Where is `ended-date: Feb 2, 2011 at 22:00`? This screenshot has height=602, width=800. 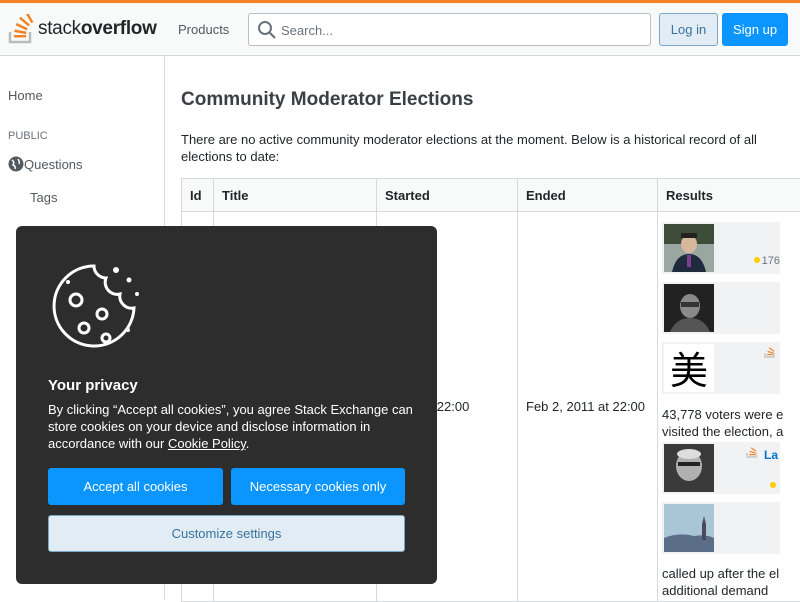
ended-date: Feb 2, 2011 at 22:00 is located at coordinates (585, 406).